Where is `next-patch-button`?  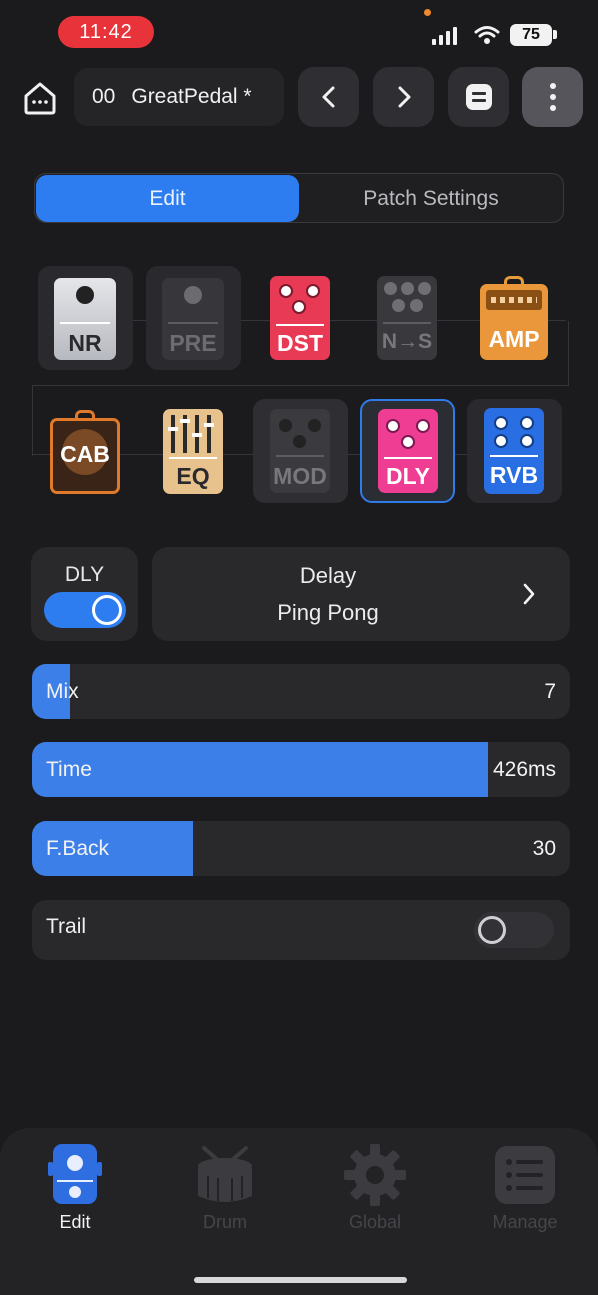 next-patch-button is located at coordinates (403, 97).